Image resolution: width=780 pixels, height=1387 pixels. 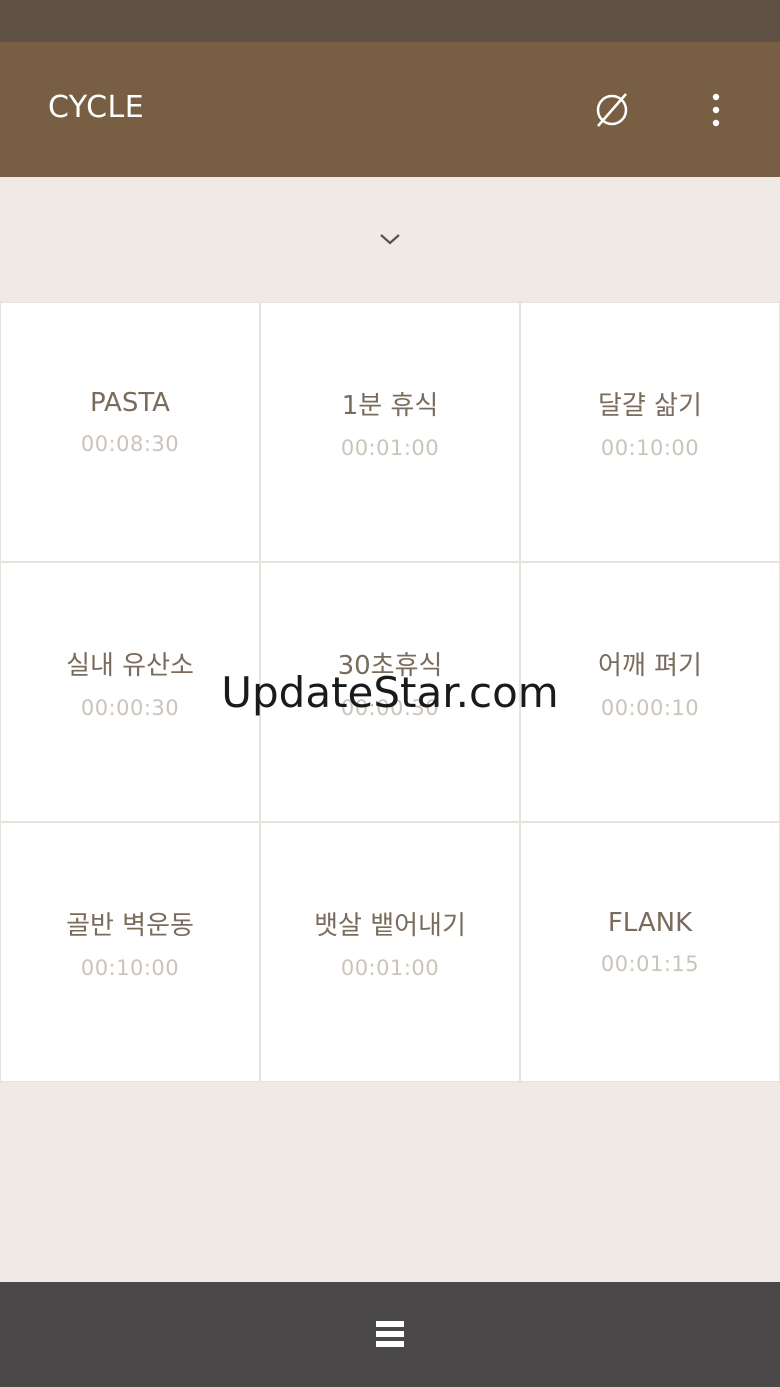 What do you see at coordinates (612, 110) in the screenshot?
I see `empty-set-icon` at bounding box center [612, 110].